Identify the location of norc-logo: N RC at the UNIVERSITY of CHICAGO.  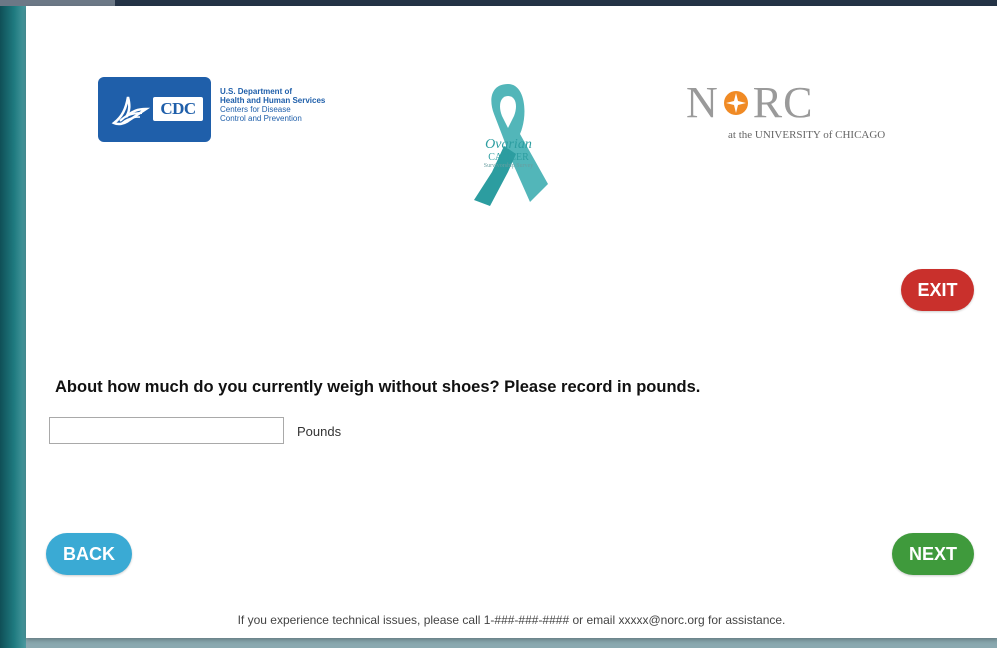
(806, 115).